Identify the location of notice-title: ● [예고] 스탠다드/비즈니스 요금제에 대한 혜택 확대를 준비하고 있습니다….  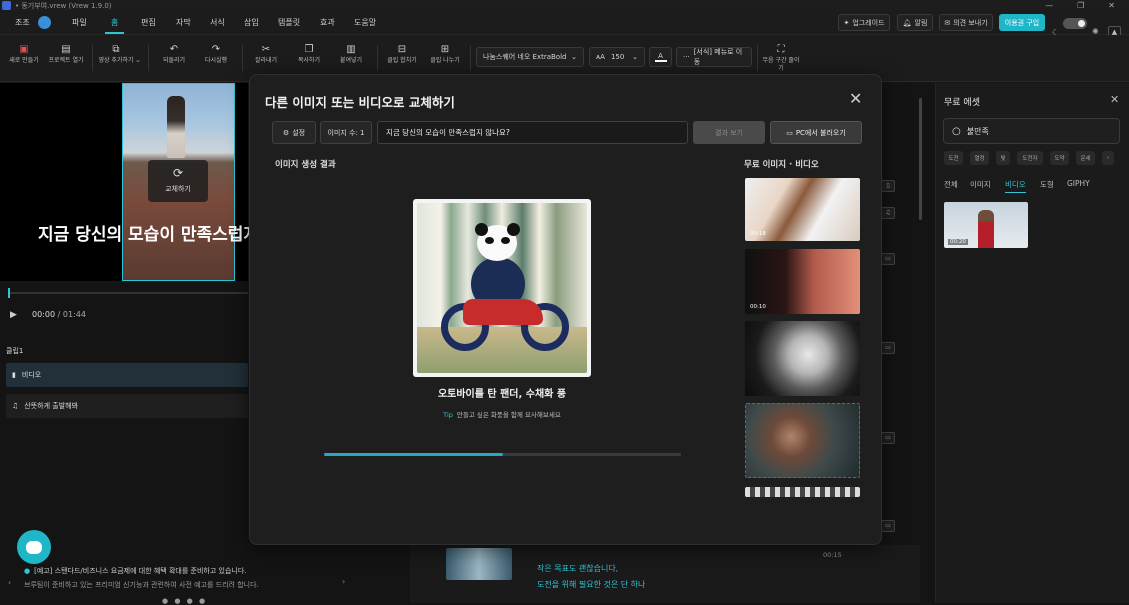
(135, 571).